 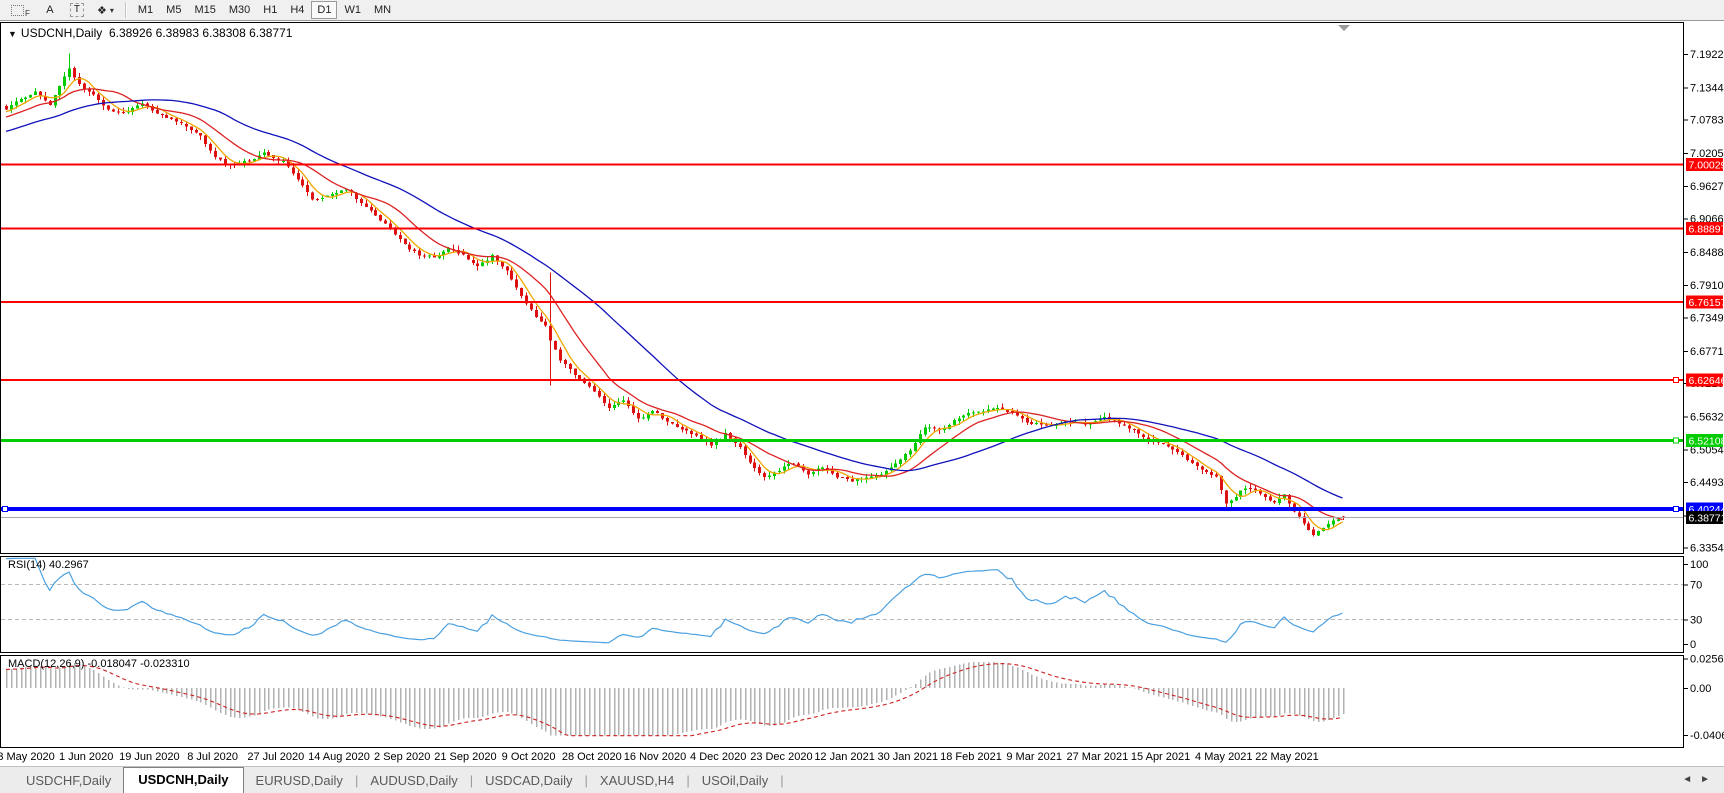 What do you see at coordinates (1707, 417) in the screenshot?
I see `price-tick: 6.56320` at bounding box center [1707, 417].